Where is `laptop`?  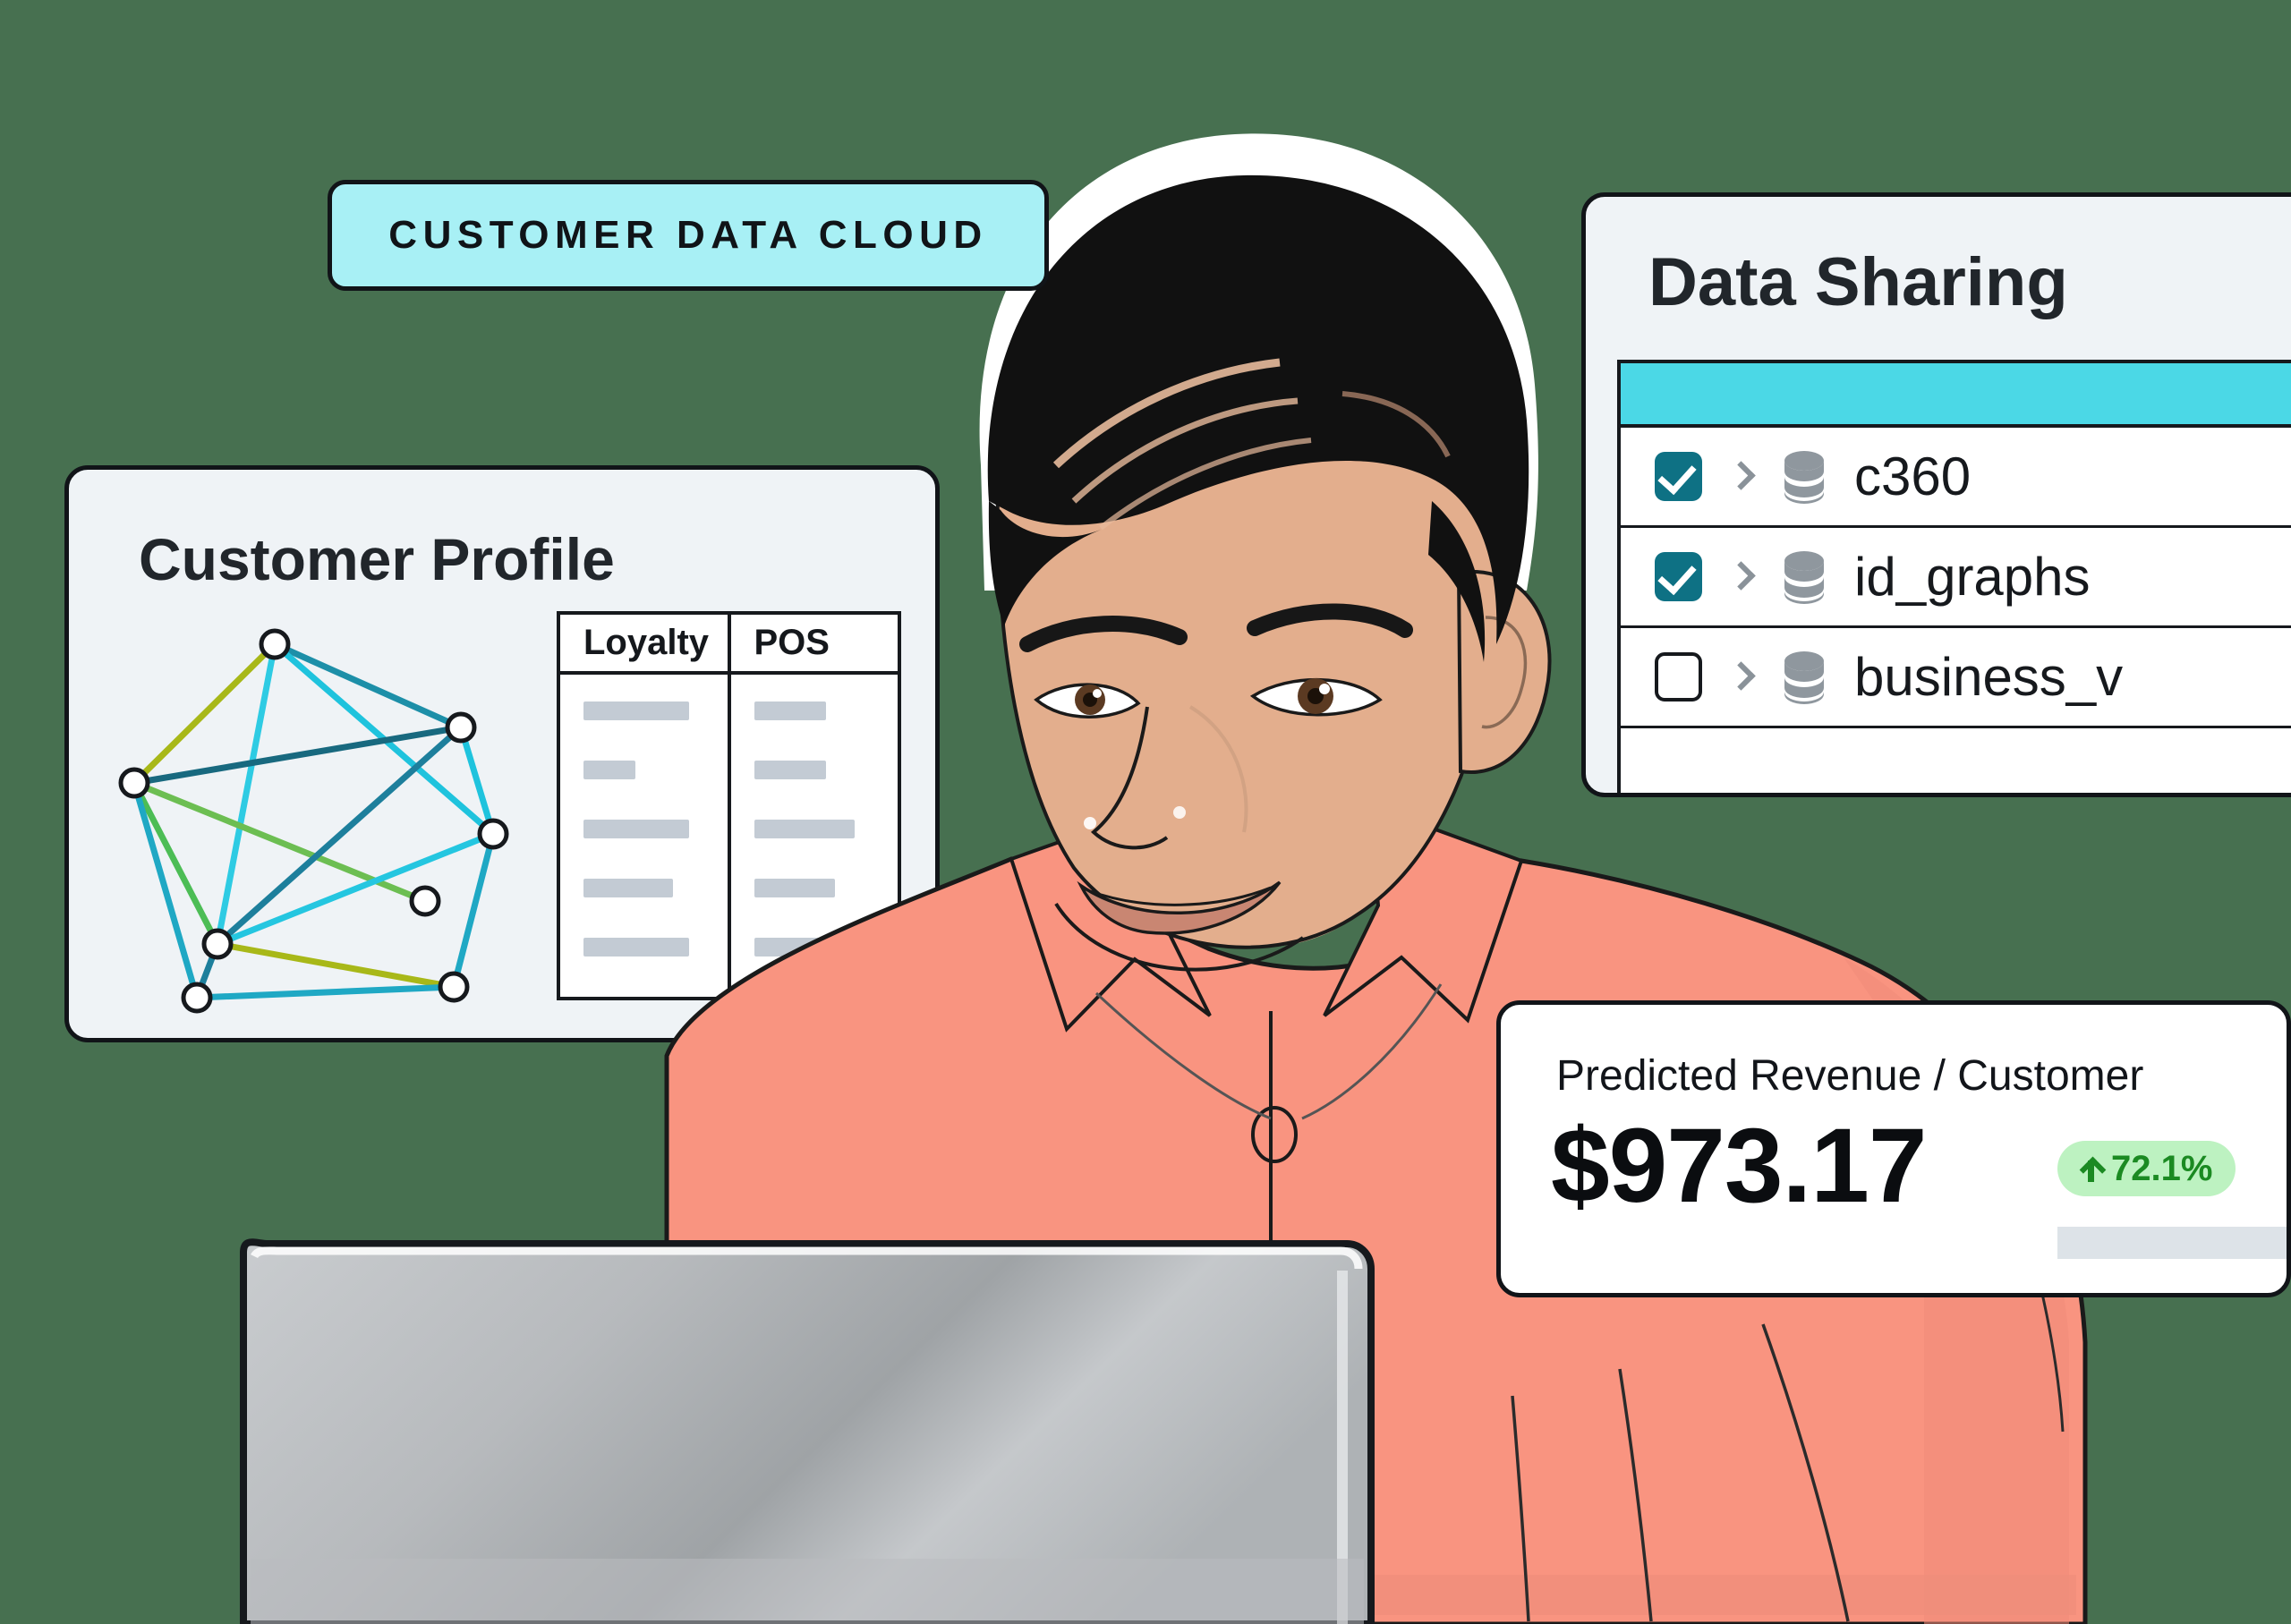 laptop is located at coordinates (808, 1431).